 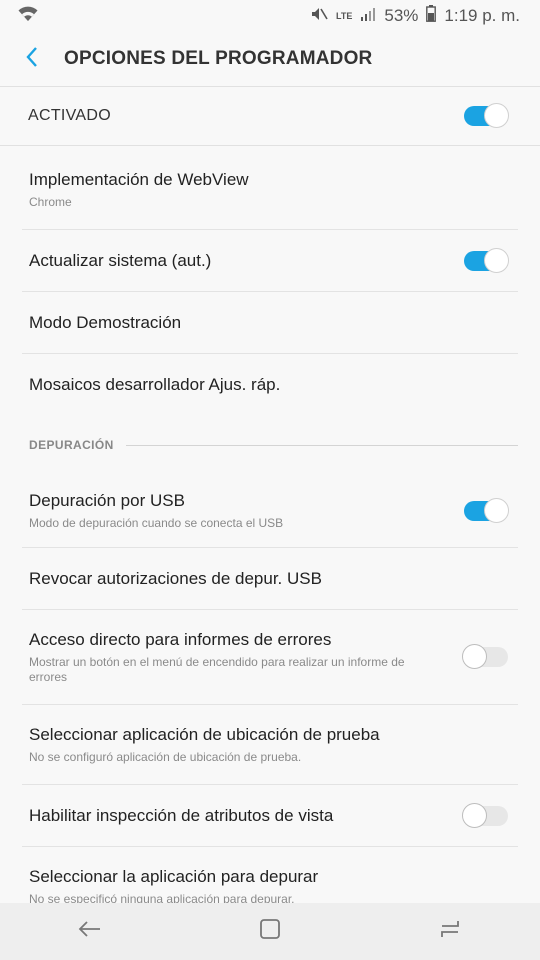 What do you see at coordinates (71, 445) in the screenshot?
I see `section-label: DEPURACIÓN` at bounding box center [71, 445].